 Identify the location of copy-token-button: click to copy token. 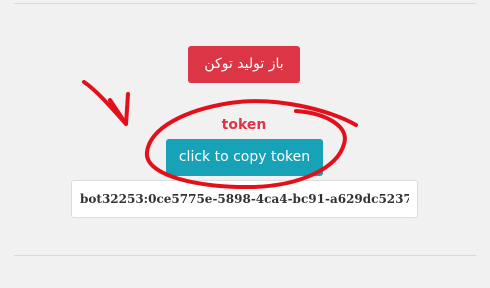
(244, 157).